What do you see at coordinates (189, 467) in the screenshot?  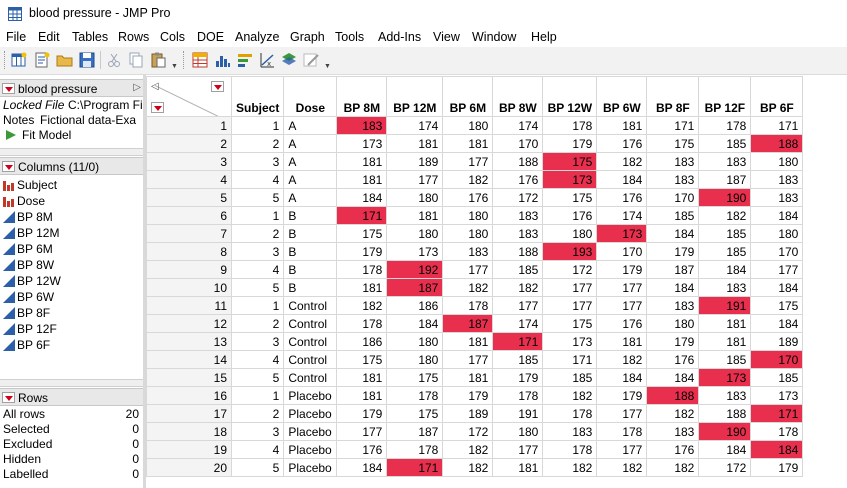 I see `row-number: 20` at bounding box center [189, 467].